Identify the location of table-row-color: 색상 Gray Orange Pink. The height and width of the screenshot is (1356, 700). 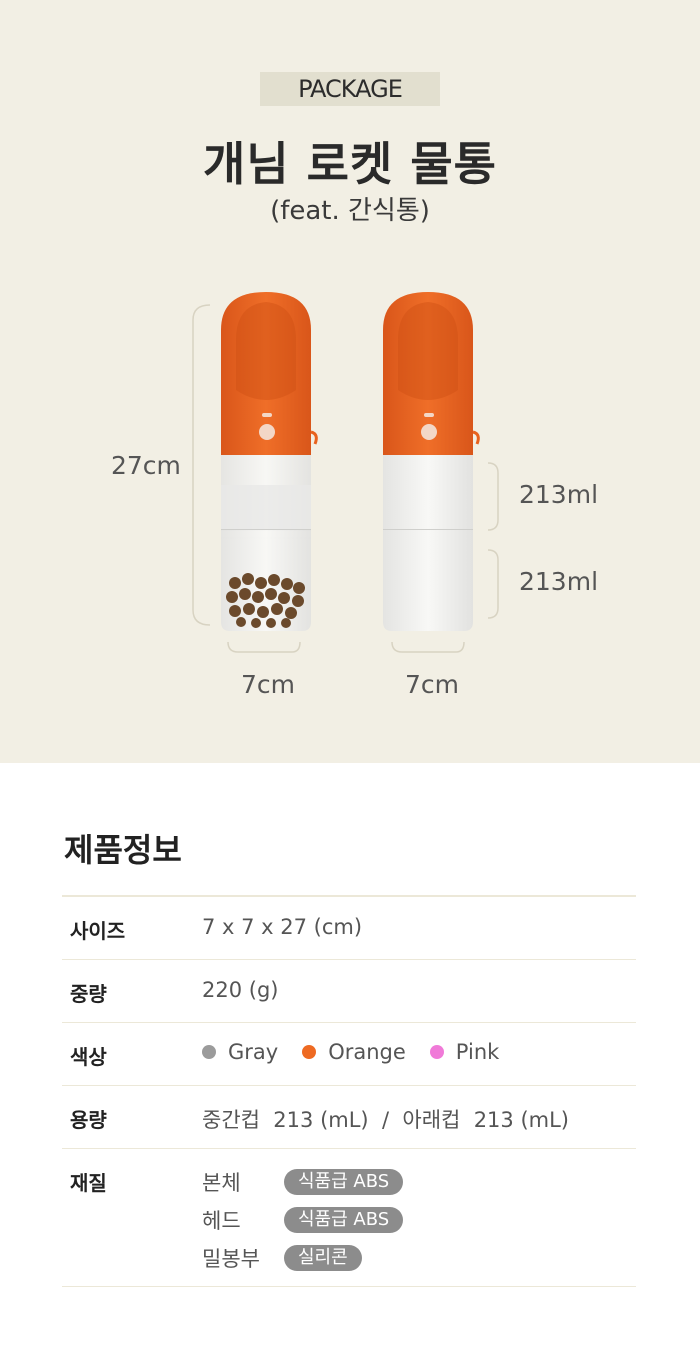
(349, 1054).